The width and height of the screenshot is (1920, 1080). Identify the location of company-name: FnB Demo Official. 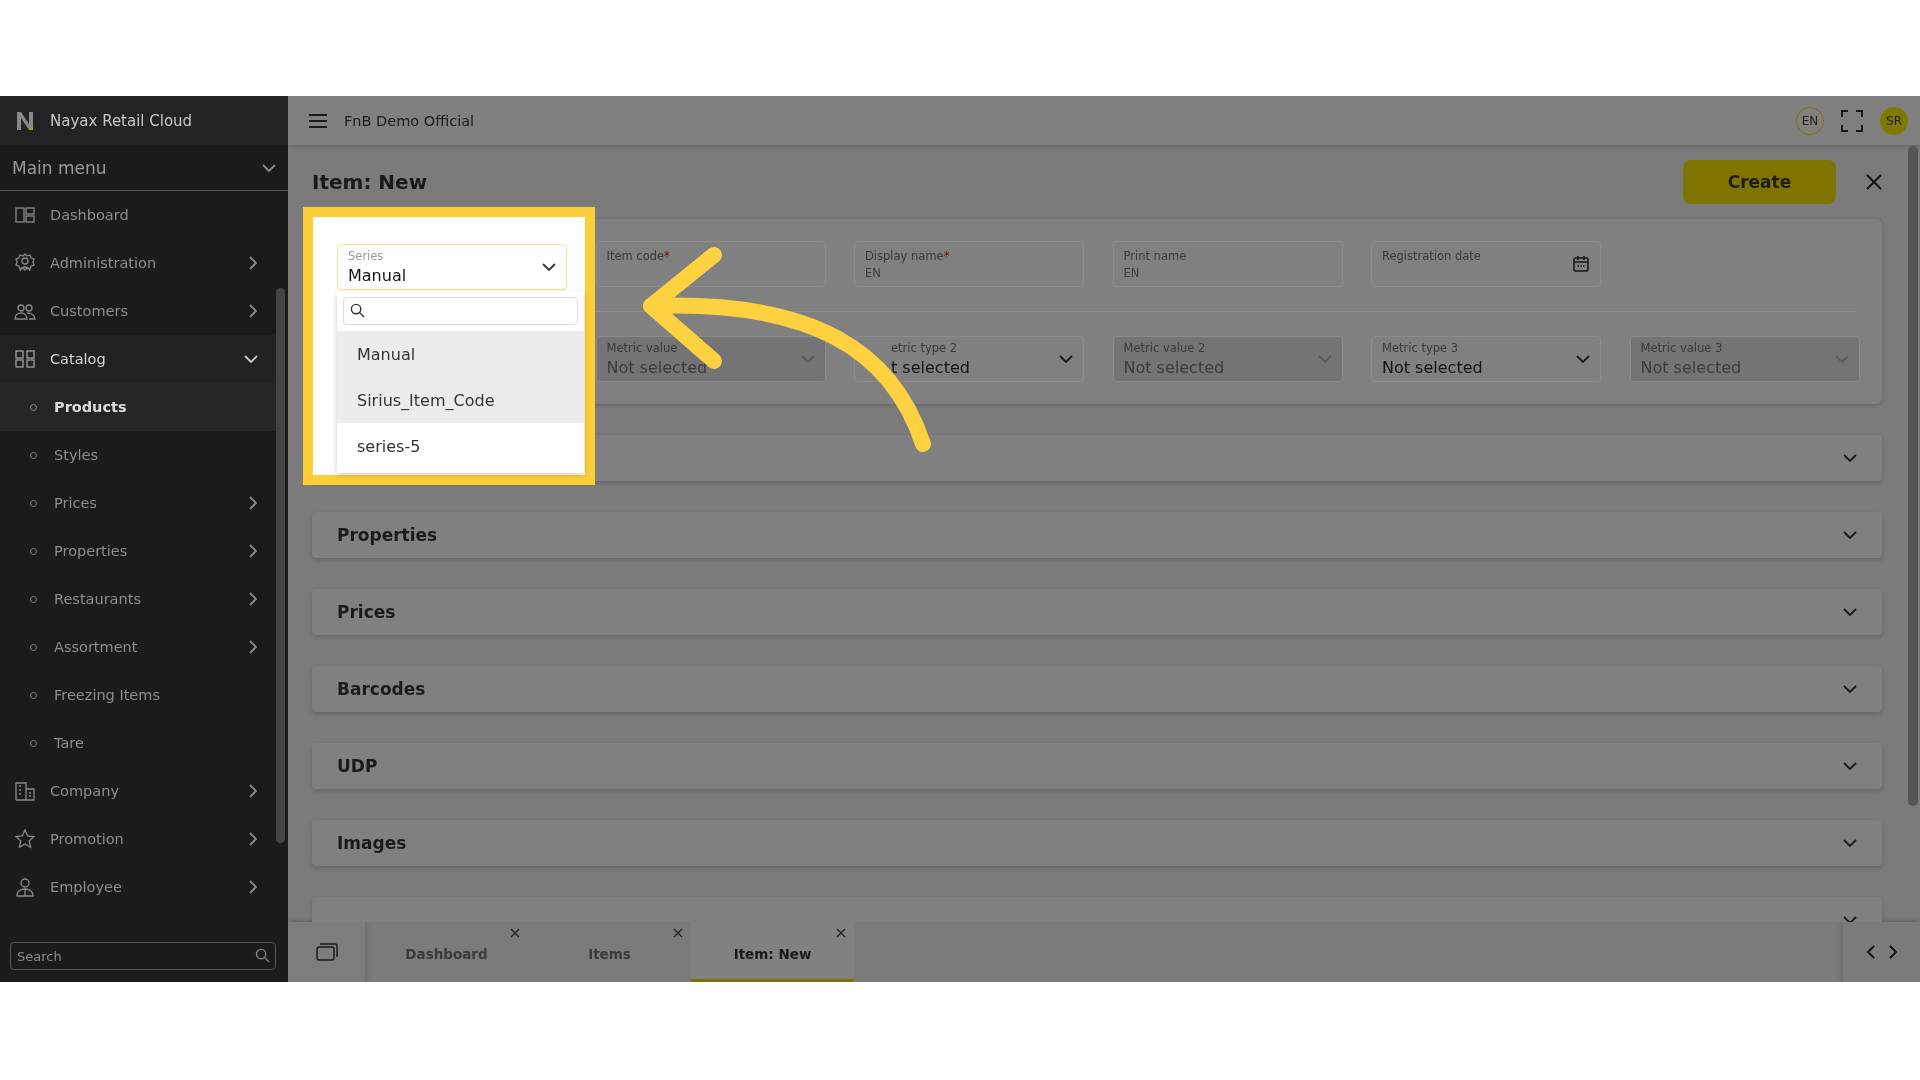
(410, 120).